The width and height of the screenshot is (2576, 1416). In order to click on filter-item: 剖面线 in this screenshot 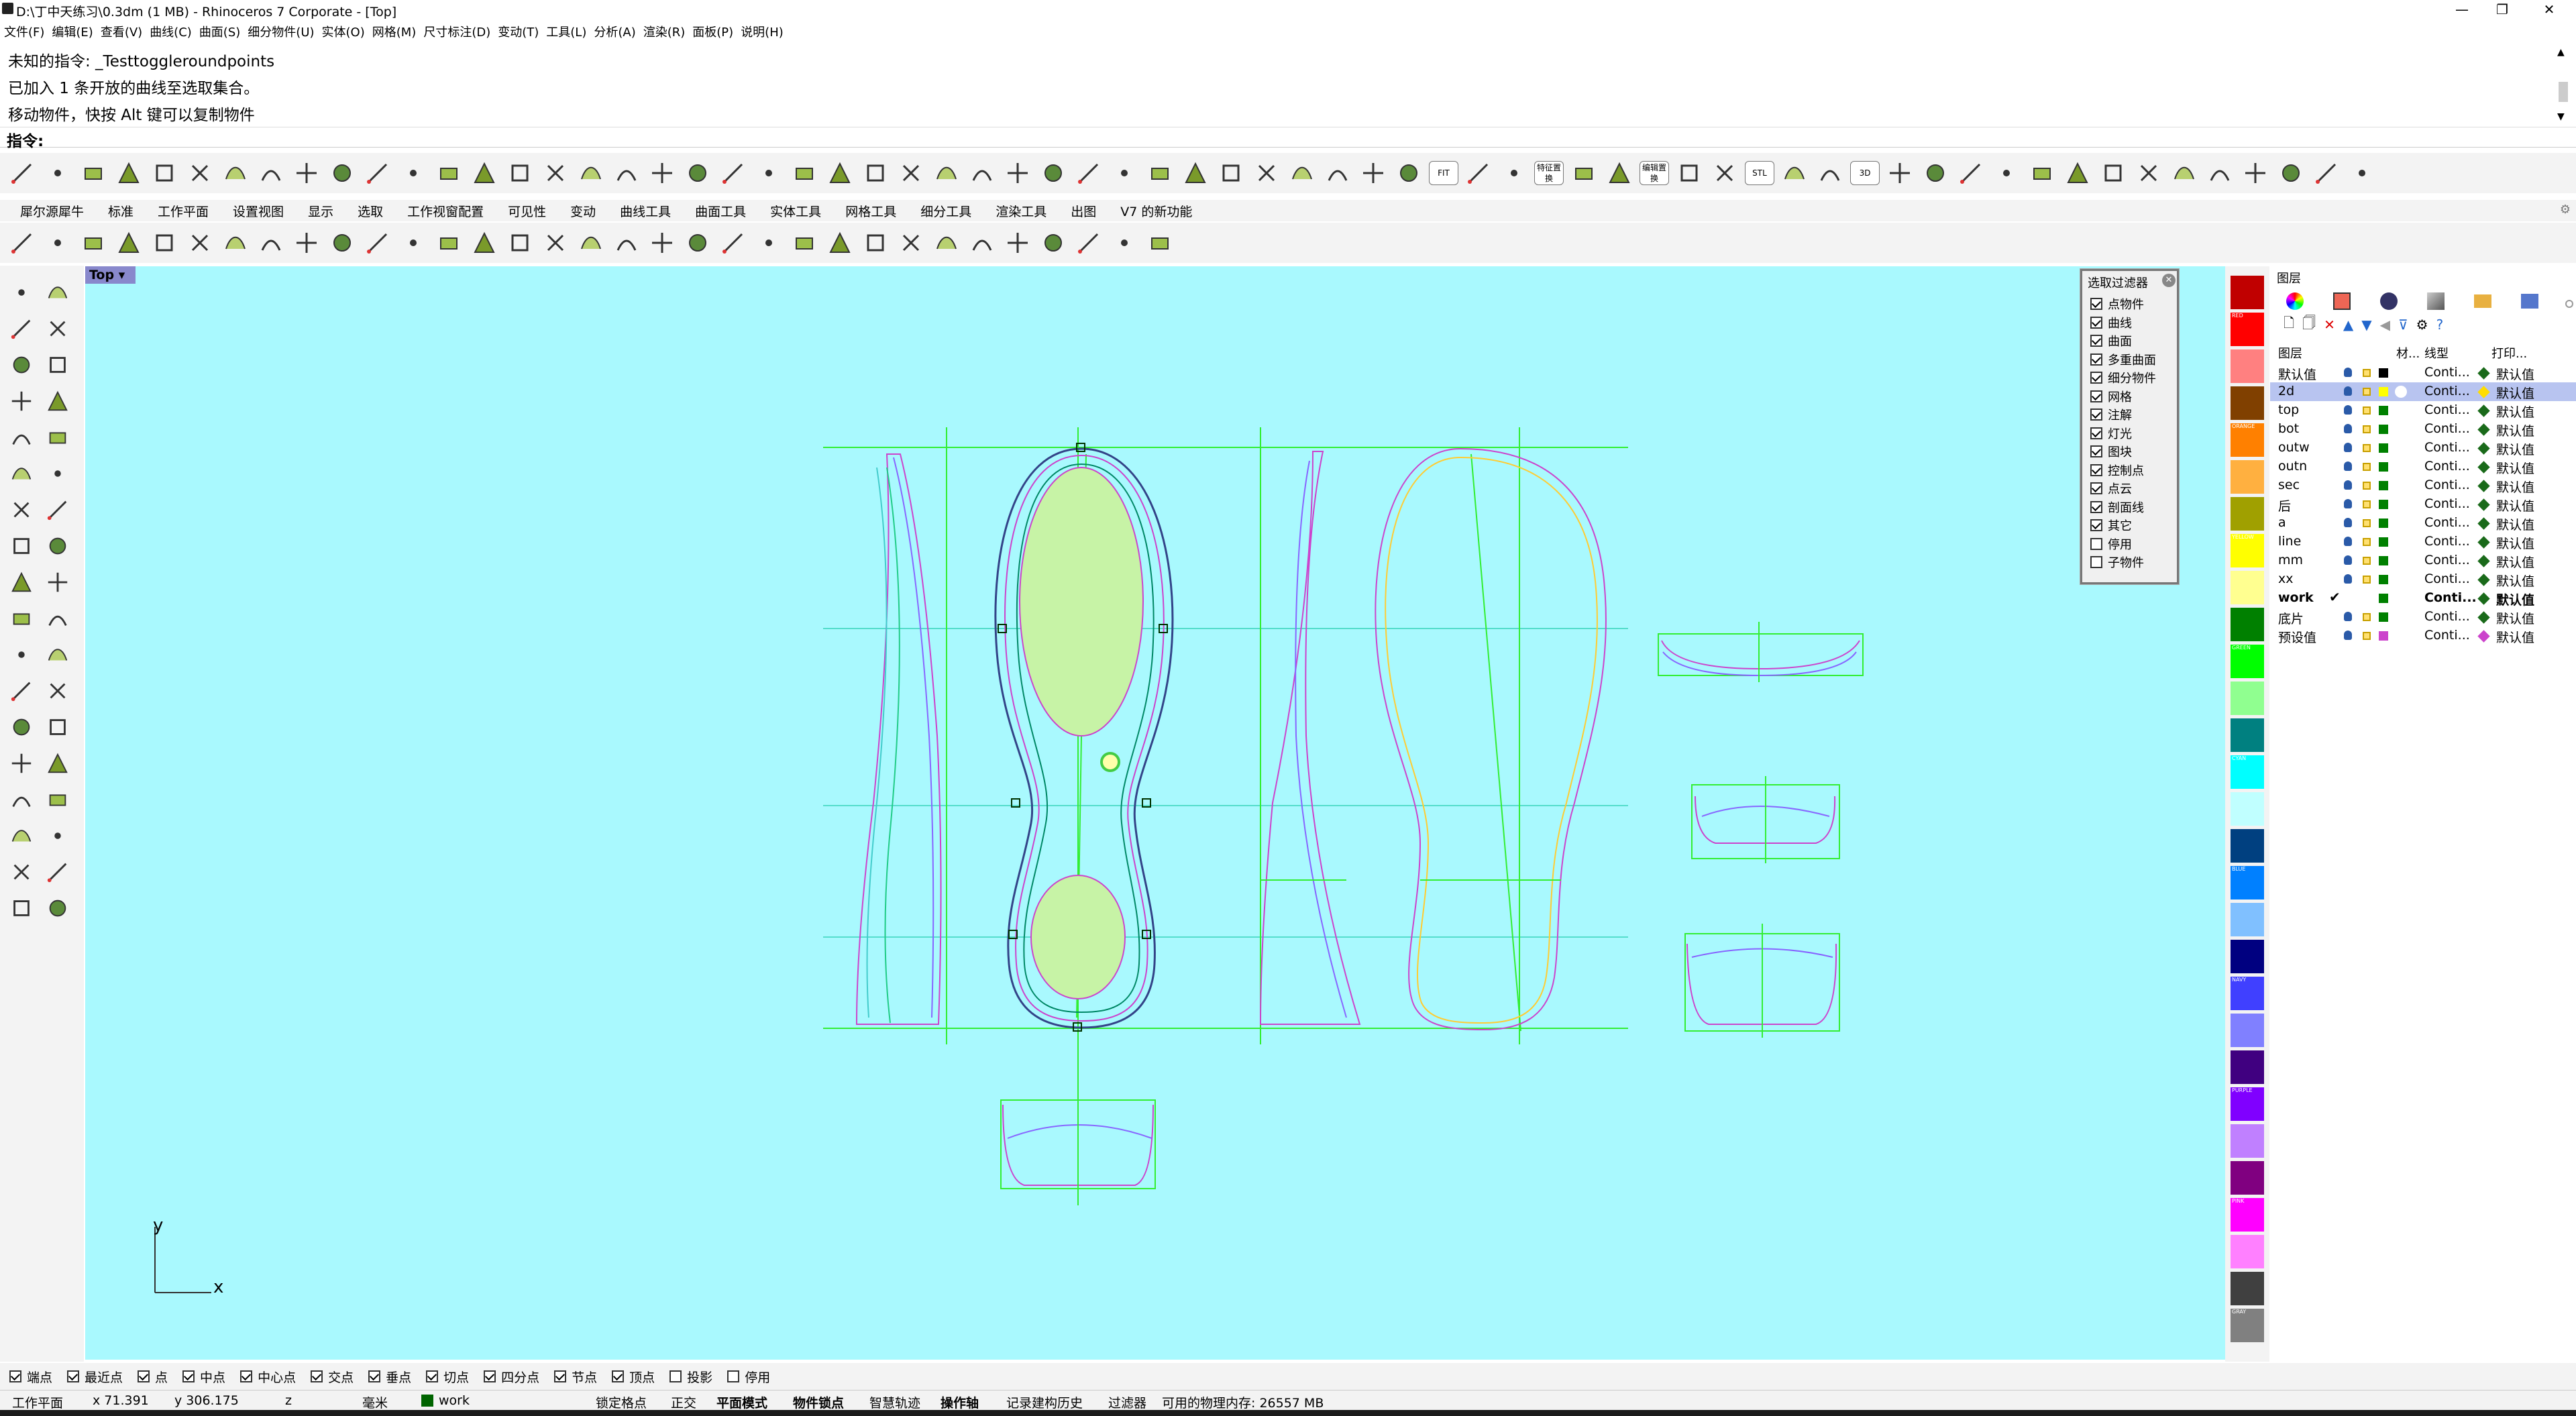, I will do `click(2117, 507)`.